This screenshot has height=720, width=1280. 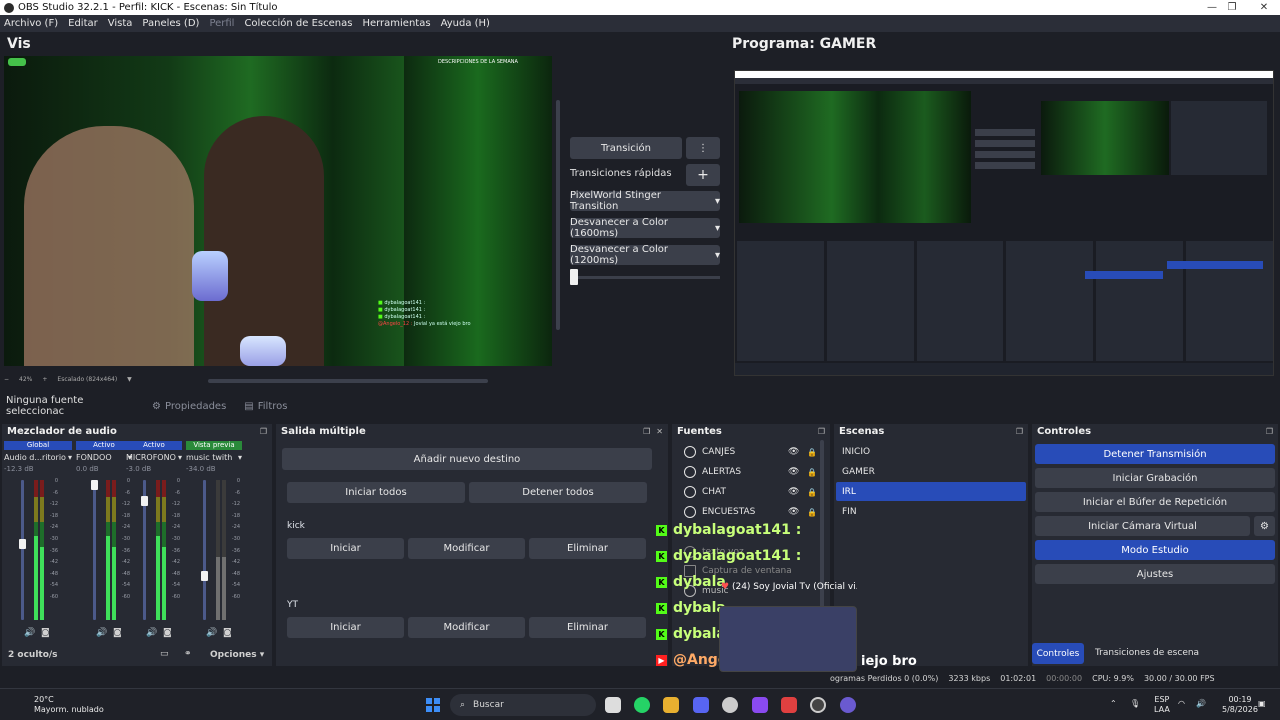 I want to click on menu-herramientas: Herramientas, so click(x=396, y=23).